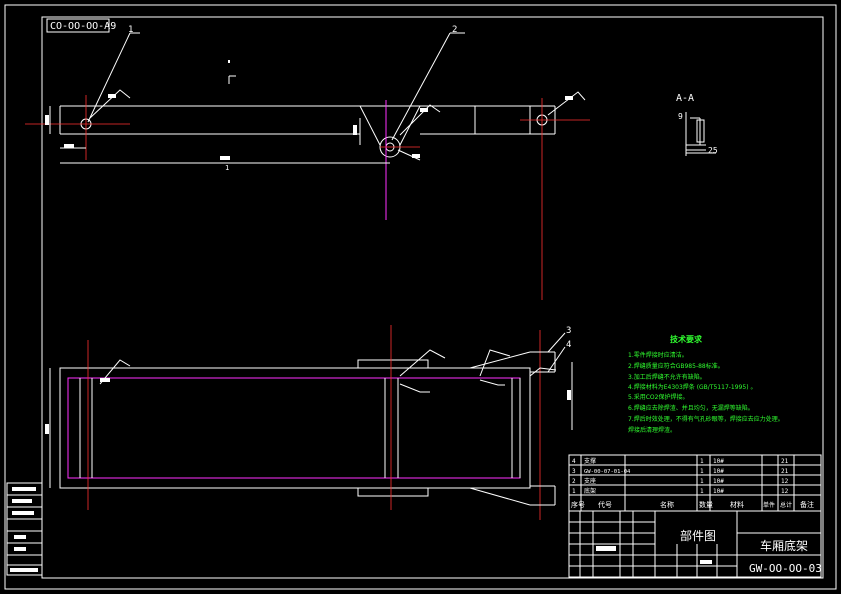  I want to click on bom-cell: 4, so click(574, 461).